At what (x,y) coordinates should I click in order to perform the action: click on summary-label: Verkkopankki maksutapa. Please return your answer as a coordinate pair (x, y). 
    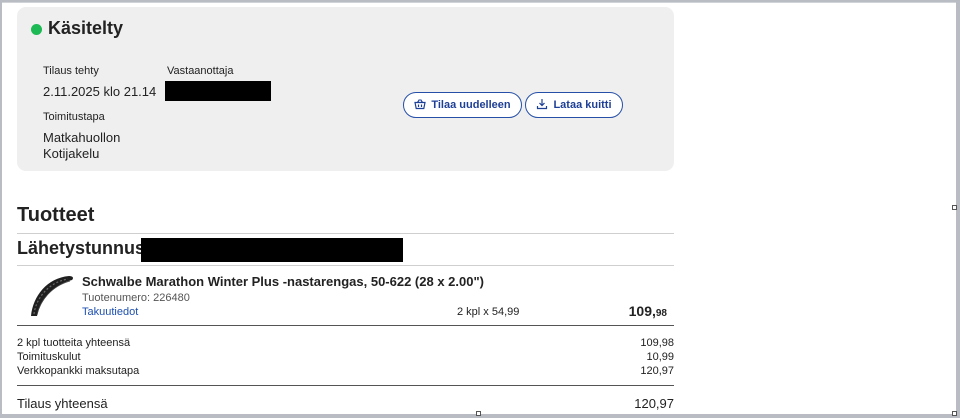
    Looking at the image, I should click on (78, 371).